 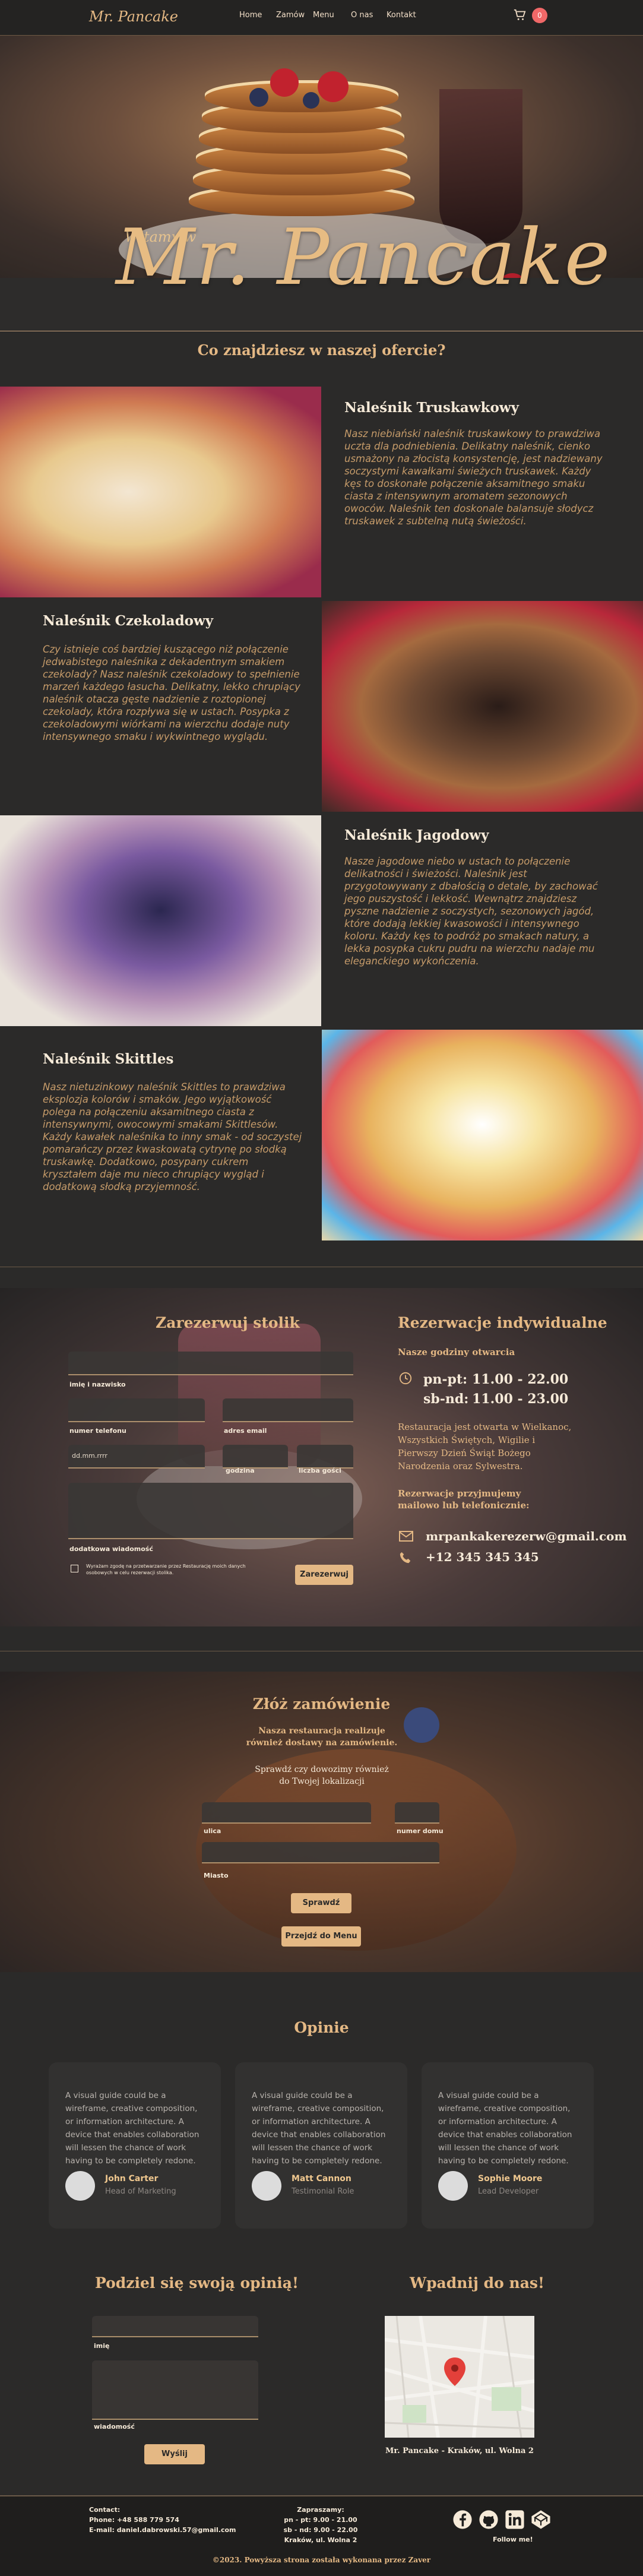 I want to click on hours-time: 11.00 - 22.00, so click(x=520, y=1379).